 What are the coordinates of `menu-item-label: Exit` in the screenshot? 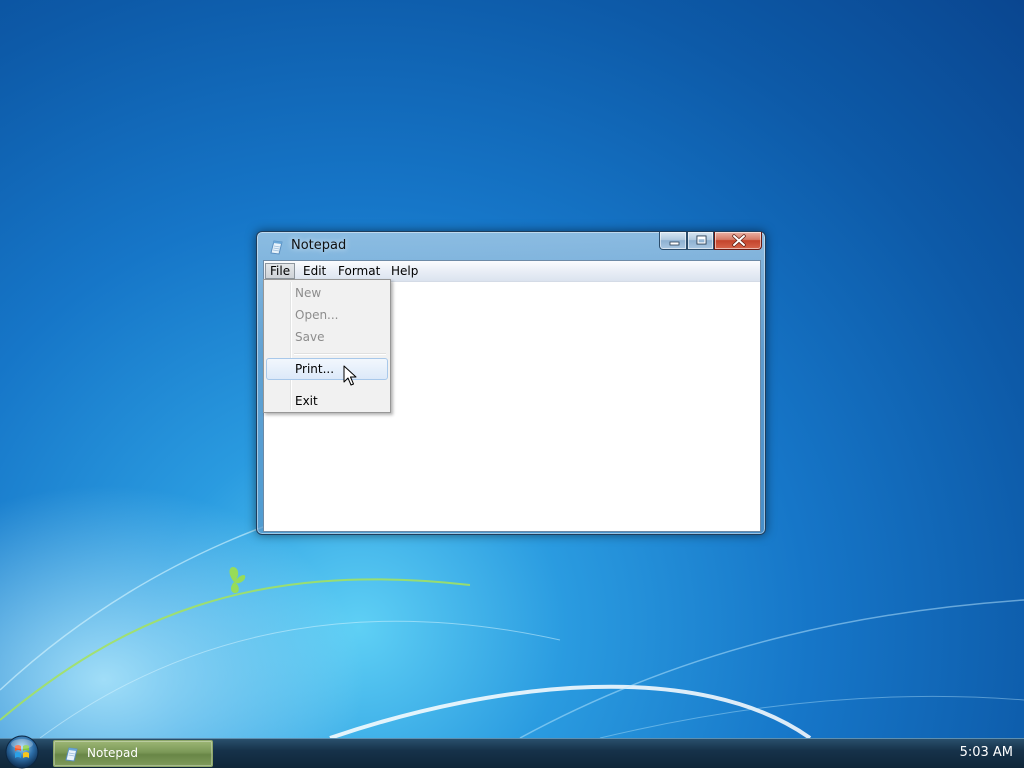 It's located at (306, 401).